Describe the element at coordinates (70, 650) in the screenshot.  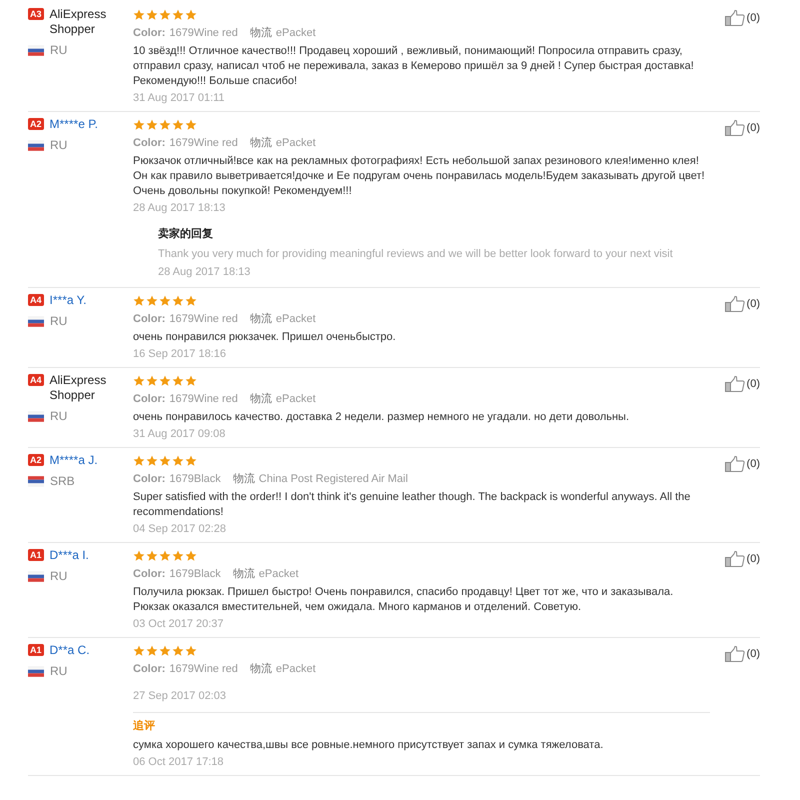
I see `buyer-name: D**a C.` at that location.